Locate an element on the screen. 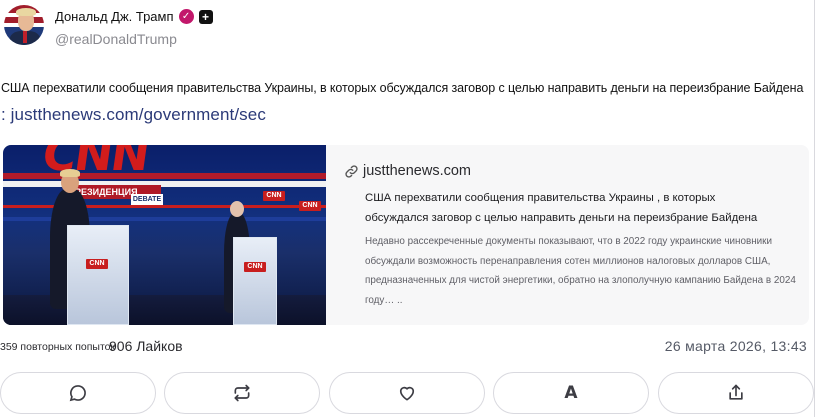 This screenshot has width=815, height=417. preview-domain: justthenews.com is located at coordinates (417, 171).